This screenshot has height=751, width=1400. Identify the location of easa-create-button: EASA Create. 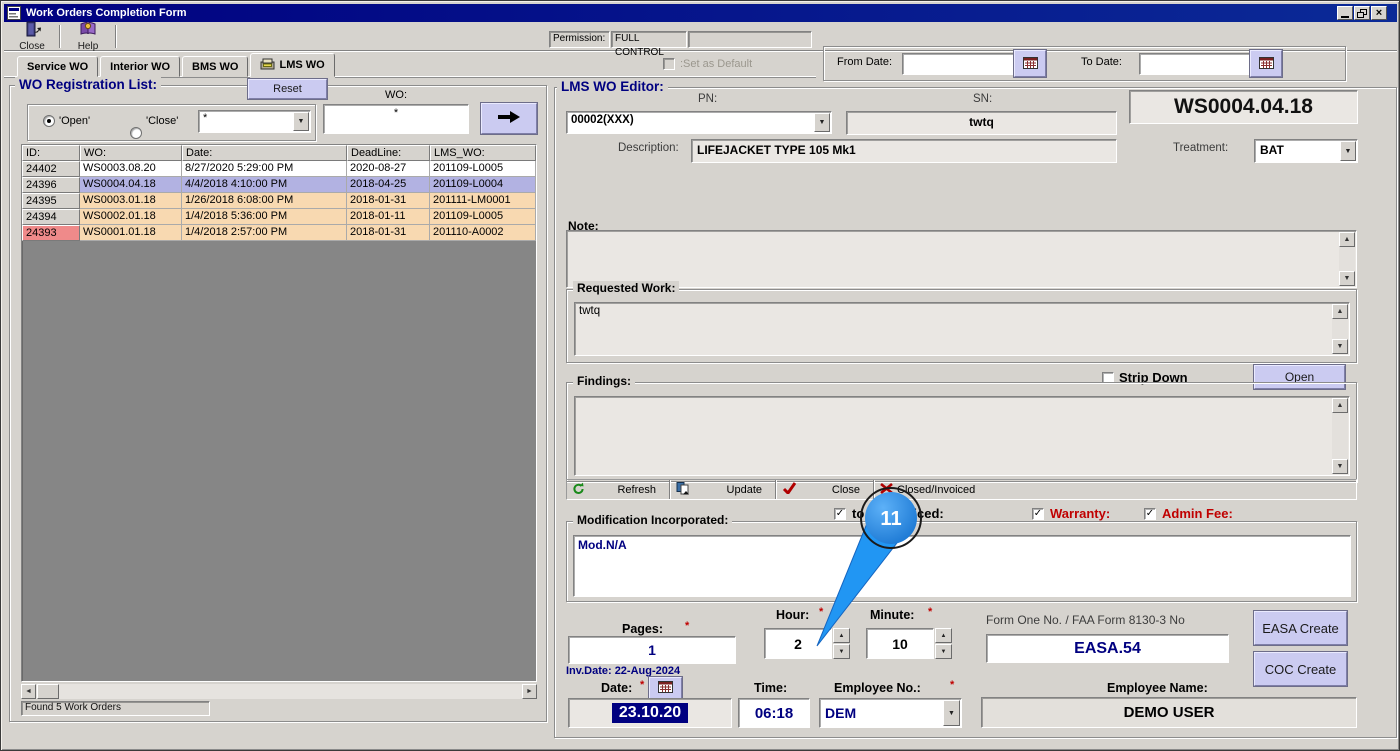
(1300, 628).